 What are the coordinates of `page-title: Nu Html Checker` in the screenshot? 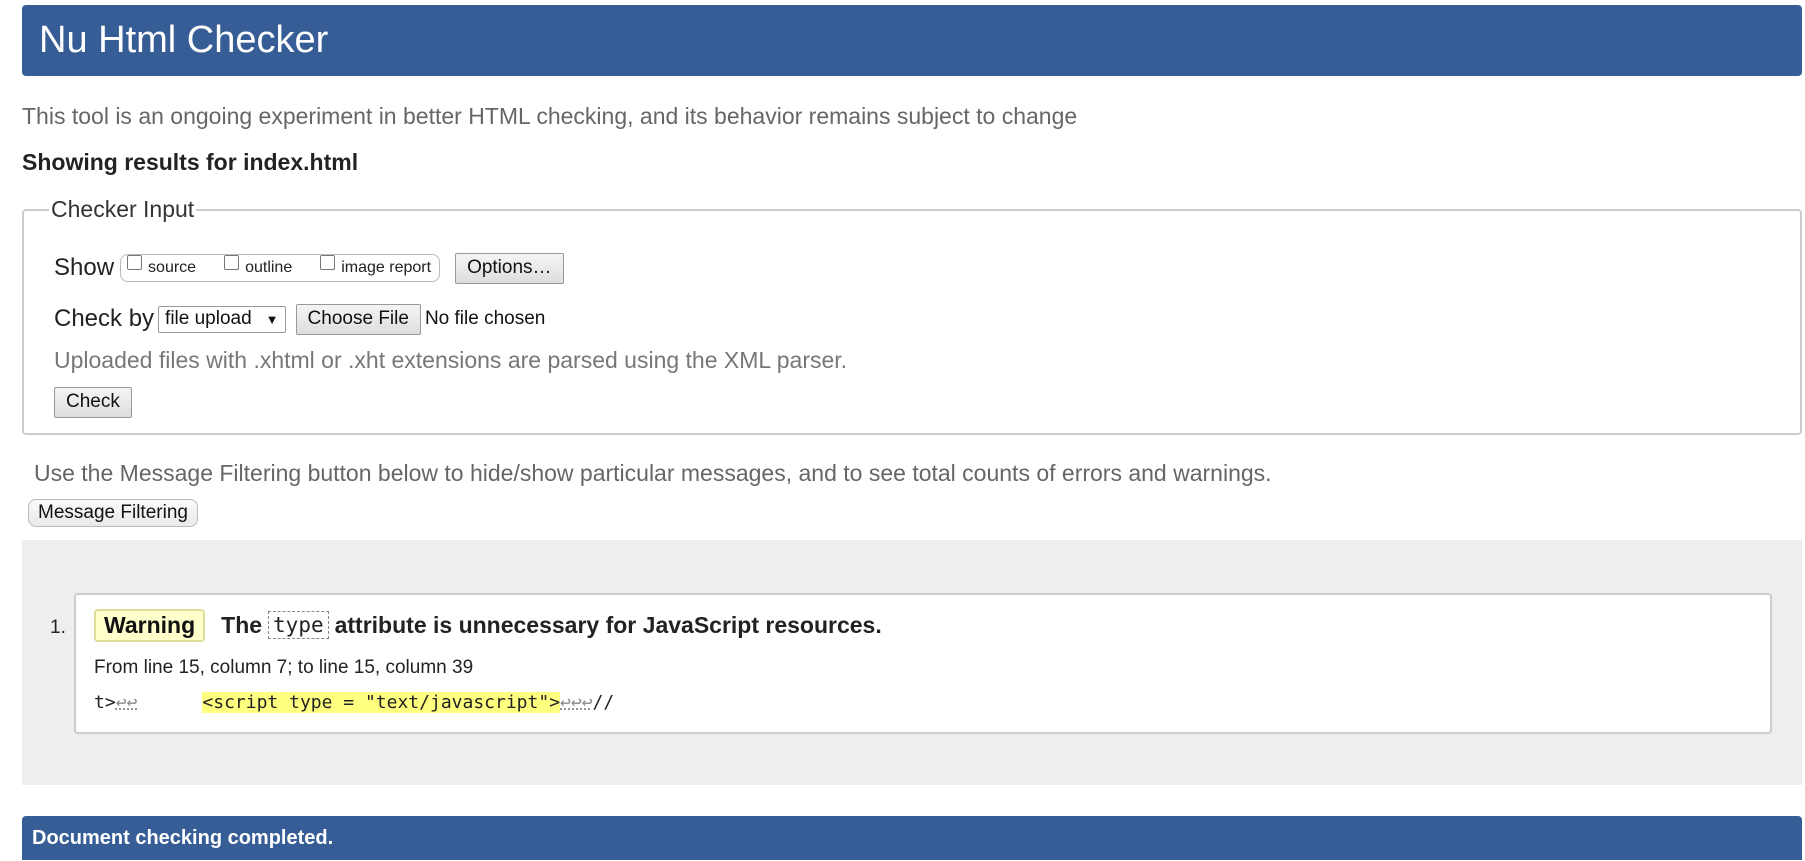 It's located at (184, 40).